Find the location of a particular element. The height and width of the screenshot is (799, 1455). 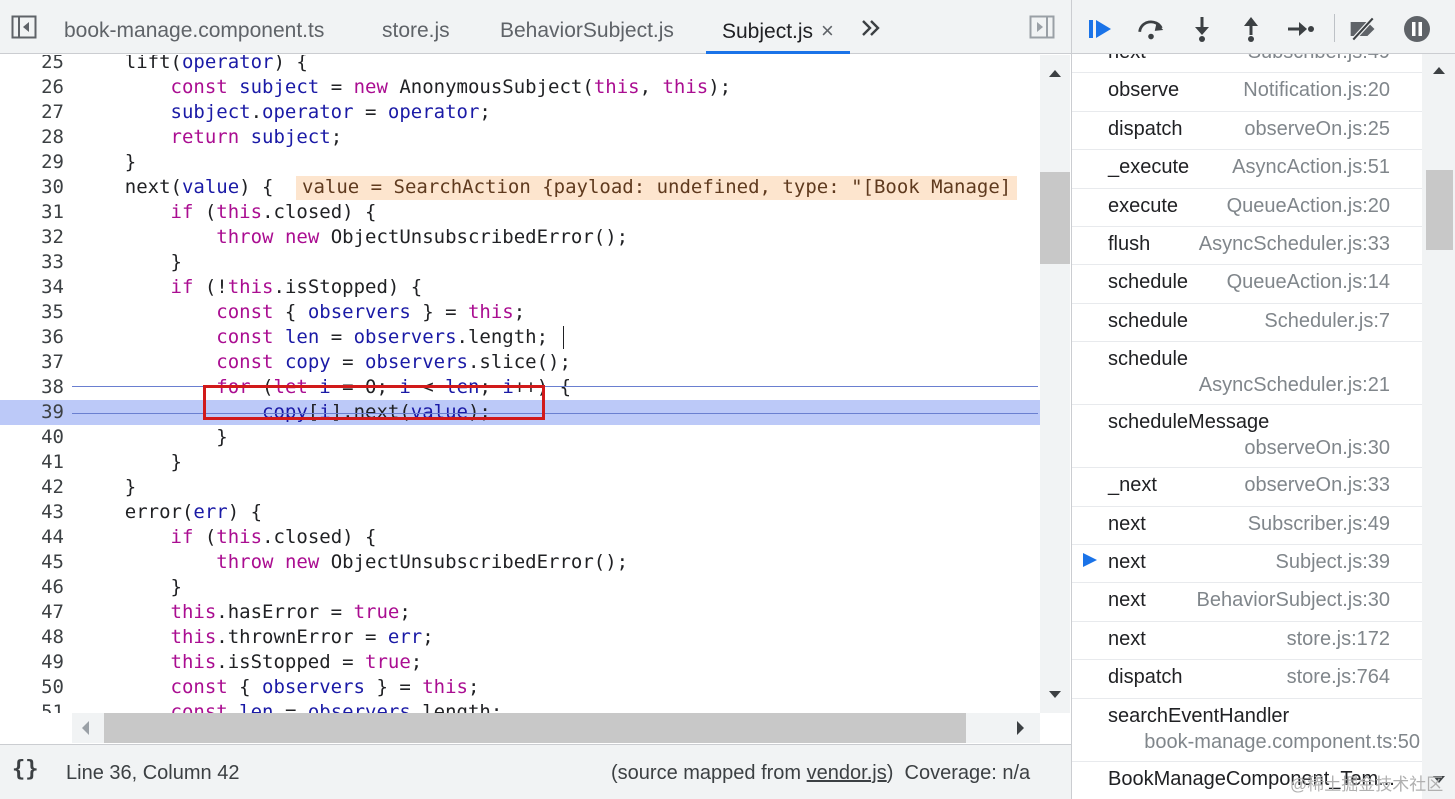

call-stack-frame: _next observeOn.js:33 is located at coordinates (1247, 487).